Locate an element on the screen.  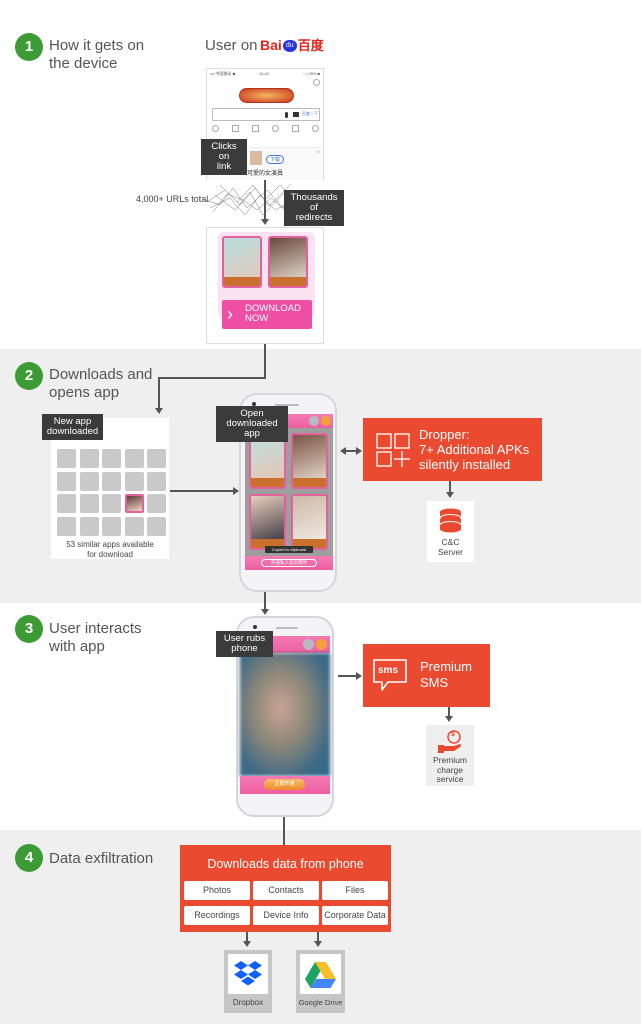
download-now-button: › DOWNLOAD NOW is located at coordinates (267, 314).